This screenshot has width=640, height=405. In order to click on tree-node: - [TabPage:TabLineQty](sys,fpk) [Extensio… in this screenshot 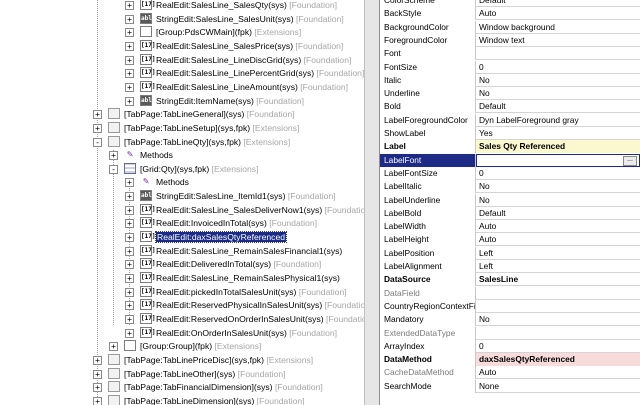, I will do `click(182, 142)`.